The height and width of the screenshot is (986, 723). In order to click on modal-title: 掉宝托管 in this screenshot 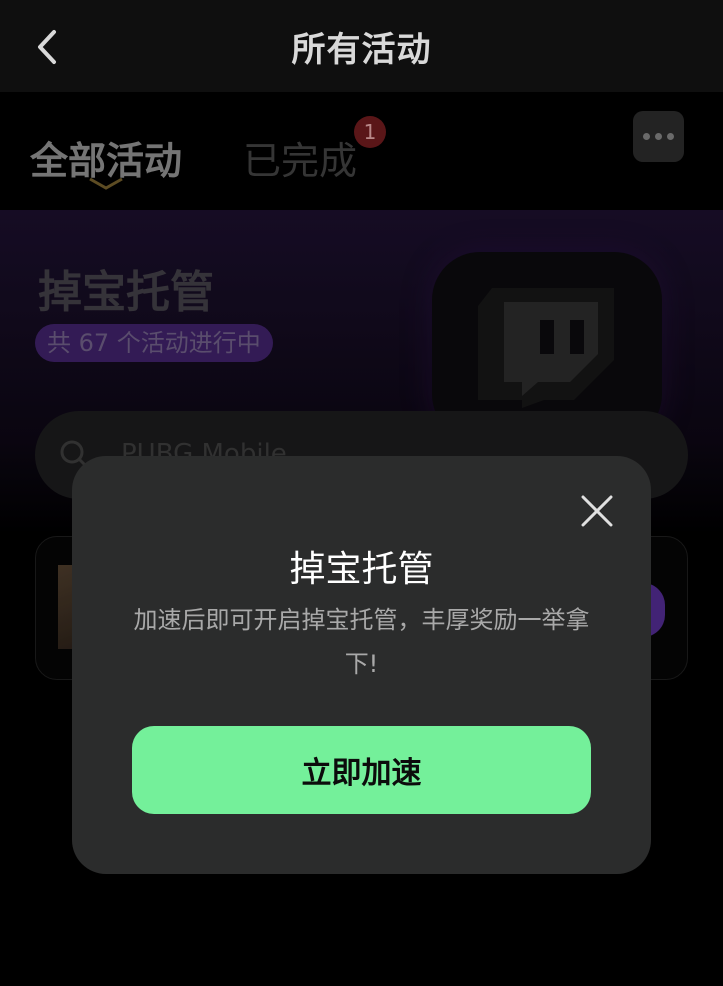, I will do `click(361, 569)`.